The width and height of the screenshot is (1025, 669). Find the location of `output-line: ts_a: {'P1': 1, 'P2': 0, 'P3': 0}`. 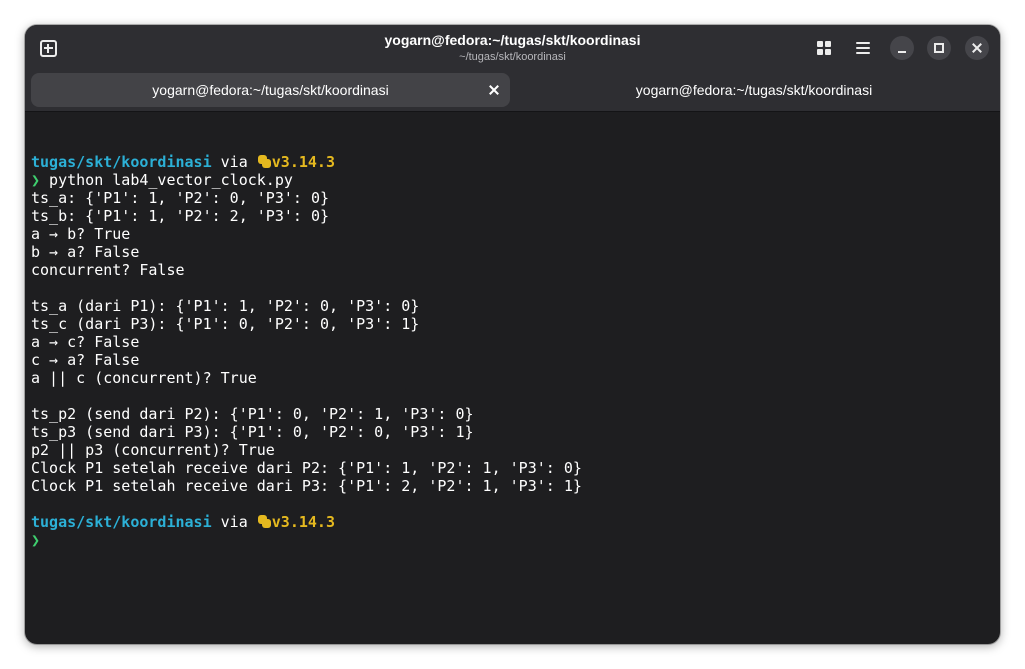

output-line: ts_a: {'P1': 1, 'P2': 0, 'P3': 0} is located at coordinates (180, 198).